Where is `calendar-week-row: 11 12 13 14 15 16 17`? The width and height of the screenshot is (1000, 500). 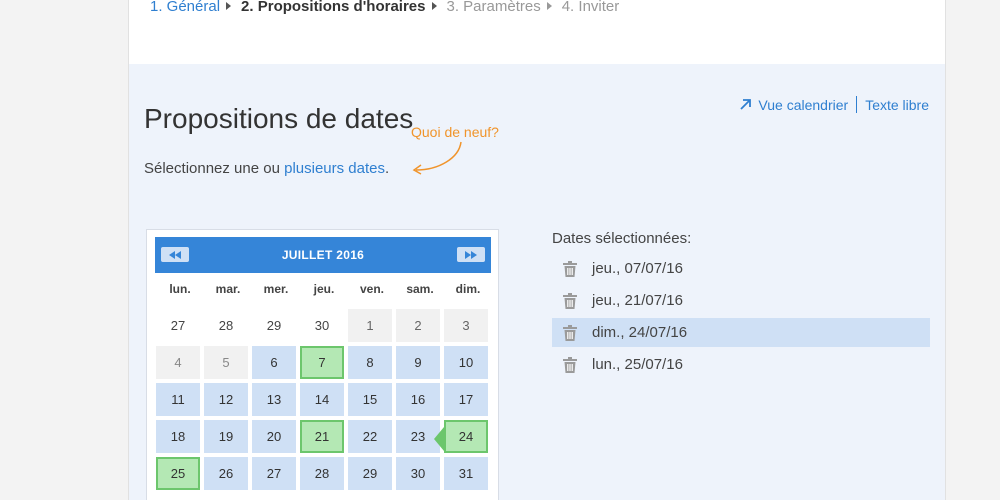 calendar-week-row: 11 12 13 14 15 16 17 is located at coordinates (324, 401).